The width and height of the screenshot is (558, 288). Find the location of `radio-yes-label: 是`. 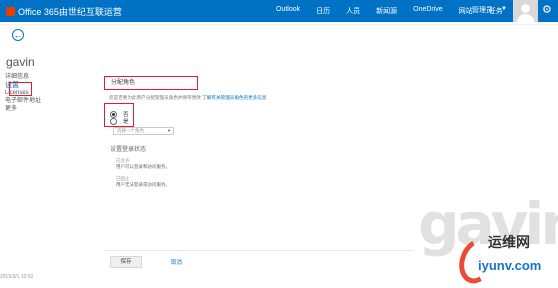

radio-yes-label: 是 is located at coordinates (126, 122).